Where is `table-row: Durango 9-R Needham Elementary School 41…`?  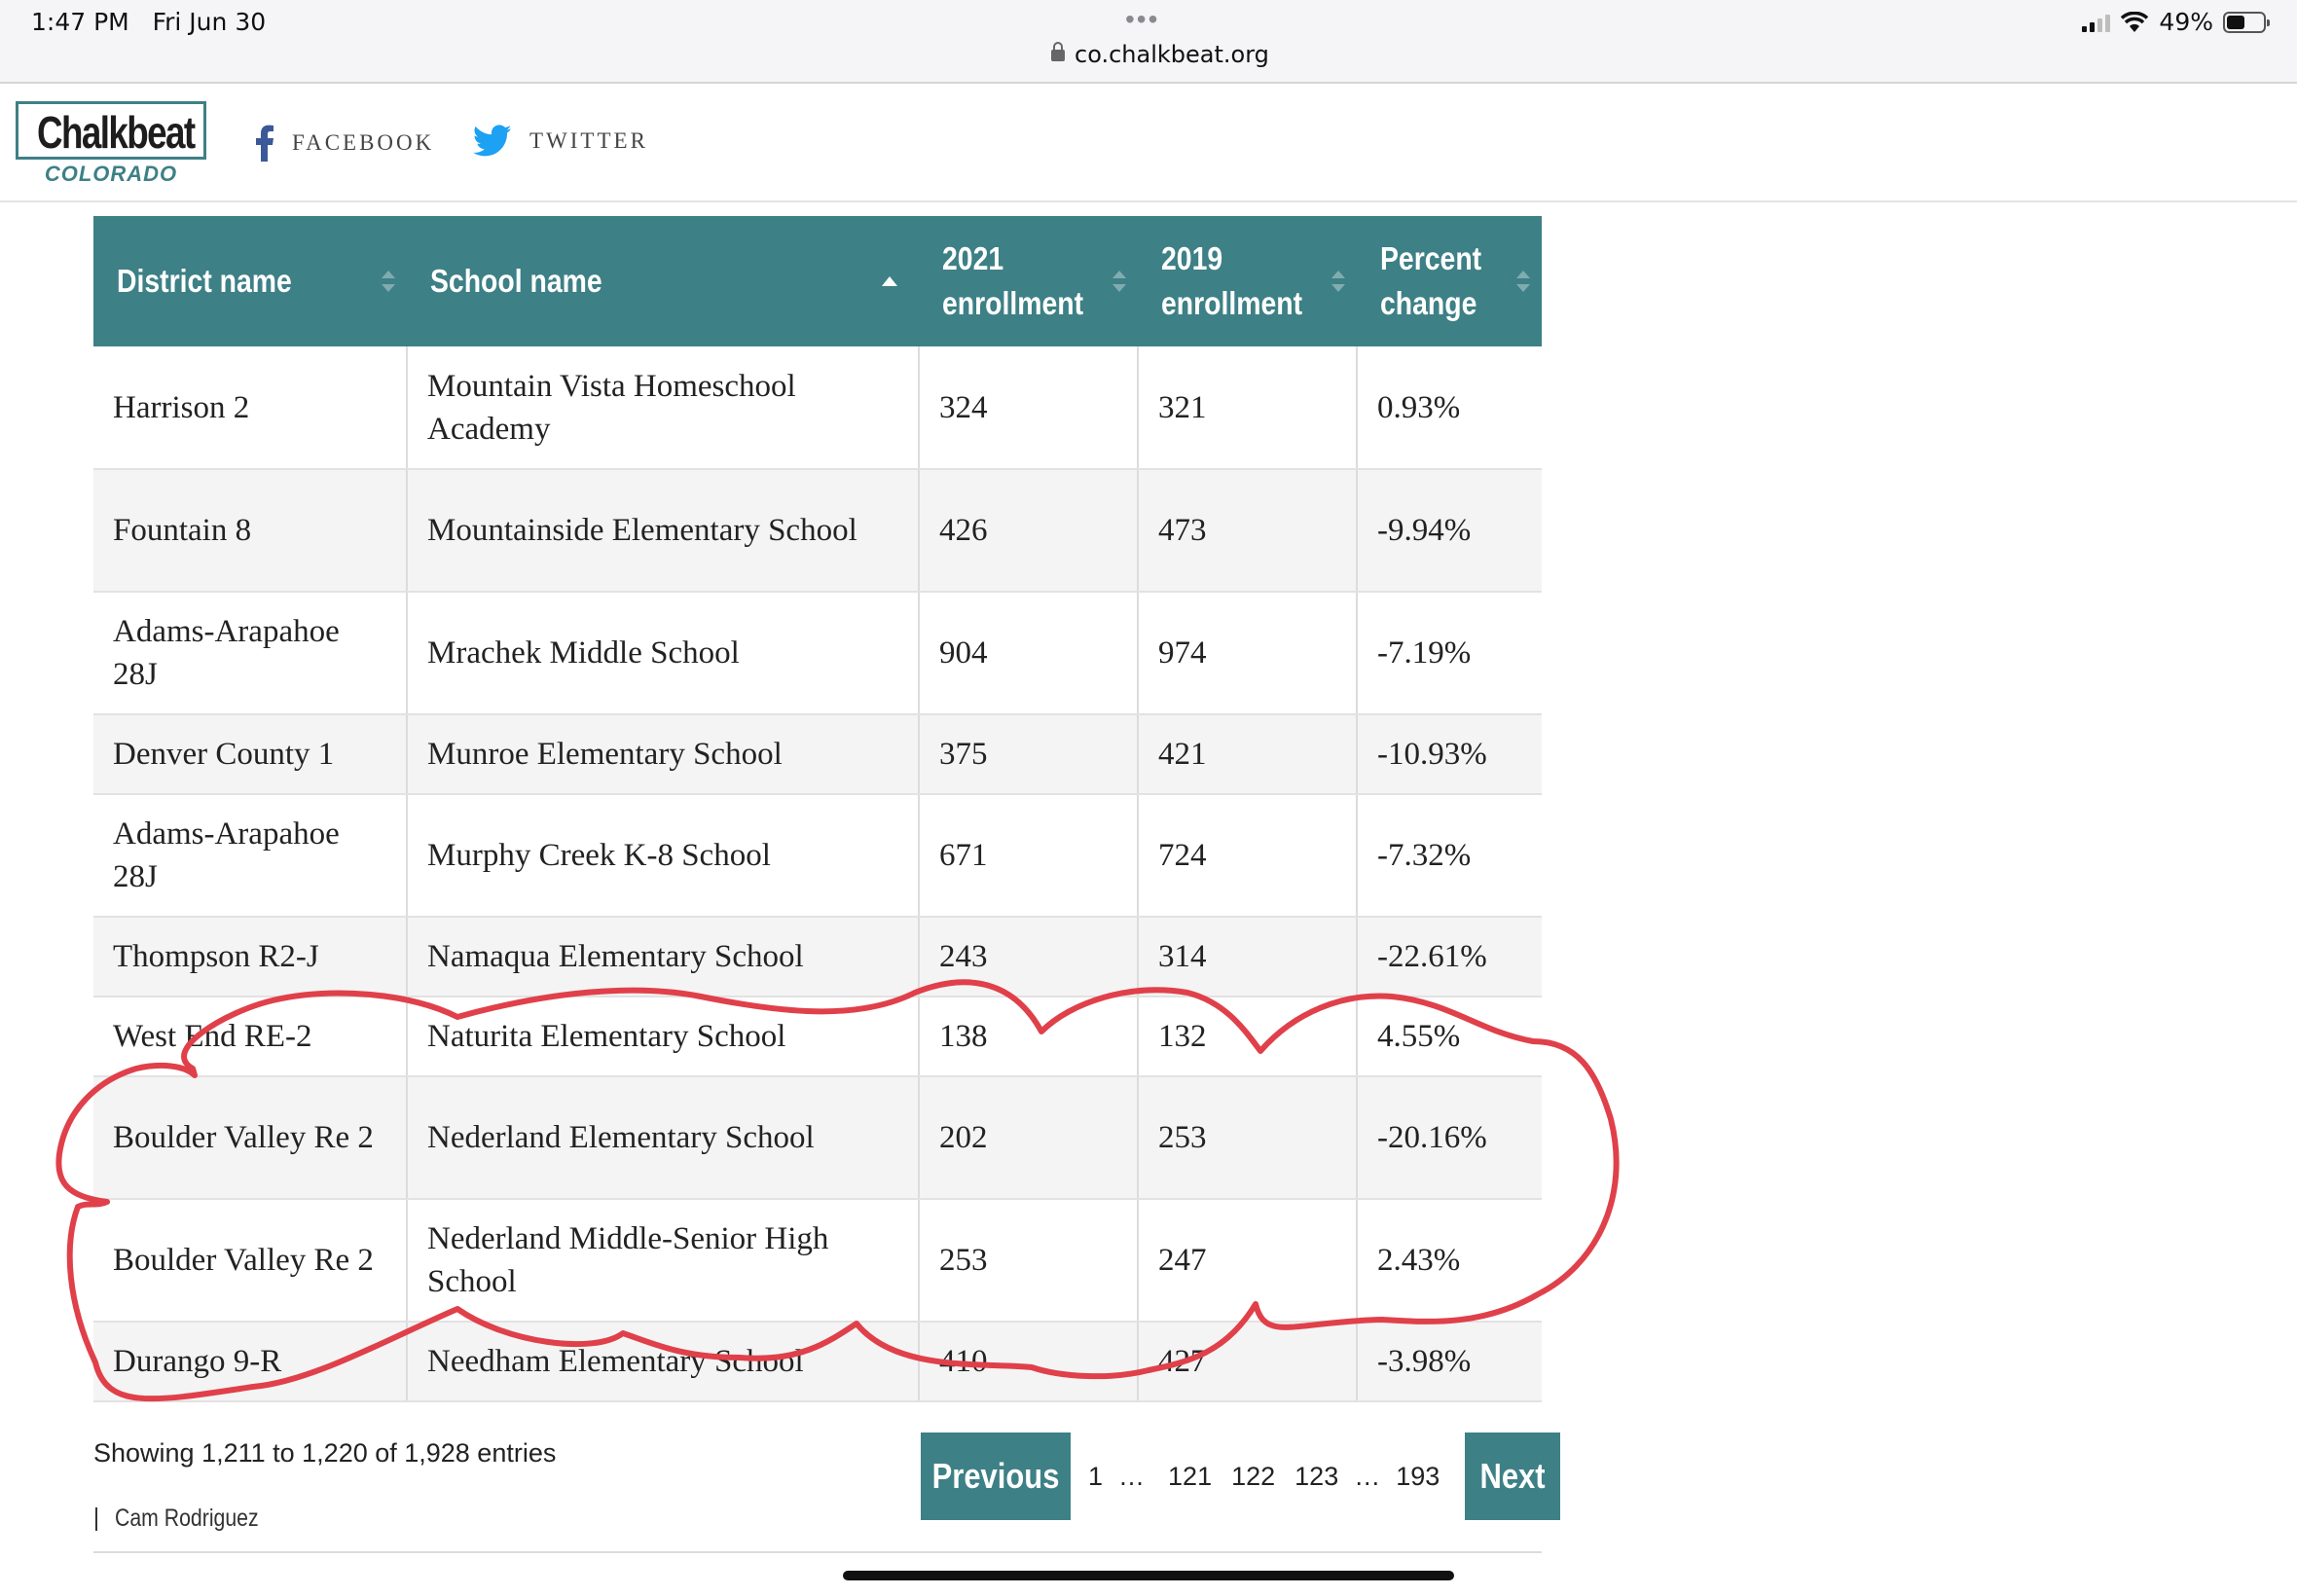 table-row: Durango 9-R Needham Elementary School 41… is located at coordinates (817, 1362).